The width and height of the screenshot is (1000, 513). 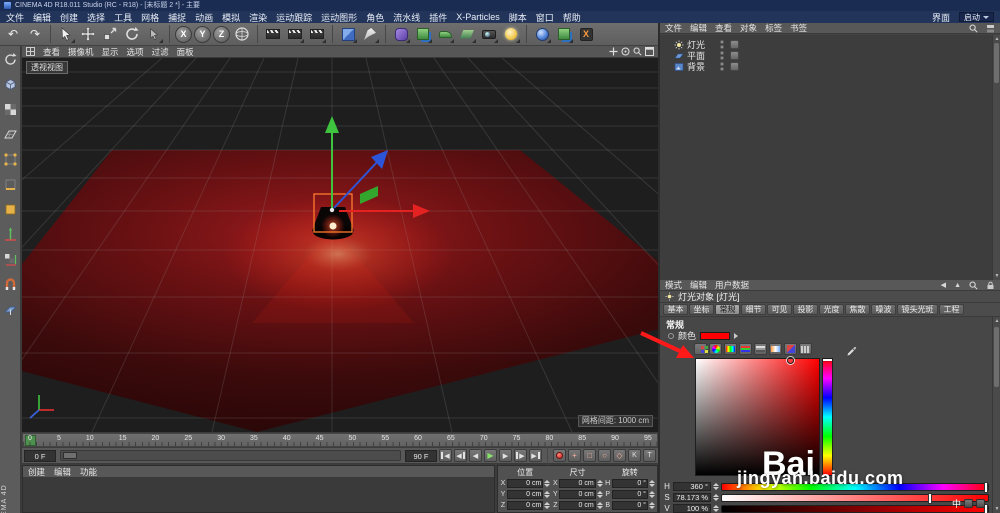 I want to click on rotate-button, so click(x=132, y=34).